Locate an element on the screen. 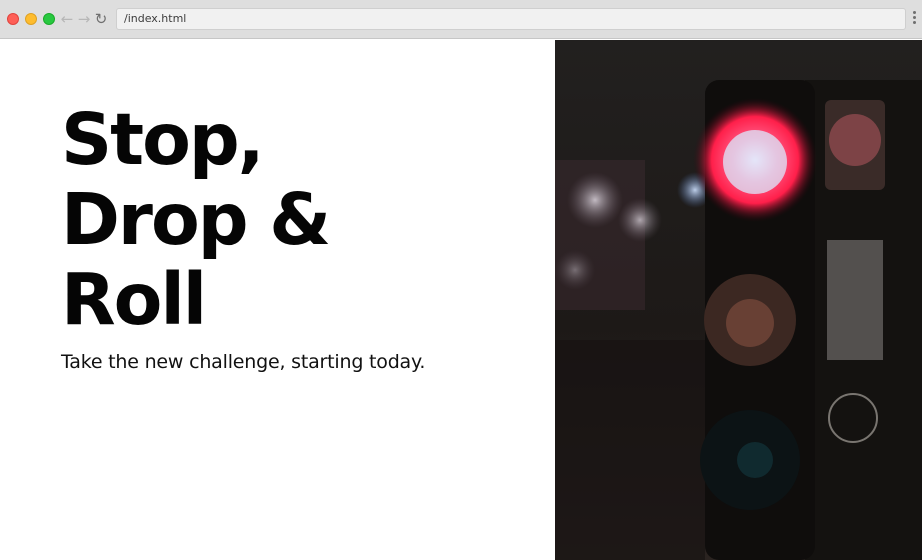  browser-toolbar: ← → ↻ /index.html is located at coordinates (461, 19).